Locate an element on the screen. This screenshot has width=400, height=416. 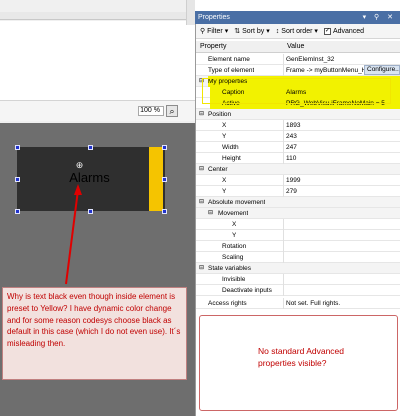
annotation-note-right: No standard Advanced properties visible? is located at coordinates (301, 357).